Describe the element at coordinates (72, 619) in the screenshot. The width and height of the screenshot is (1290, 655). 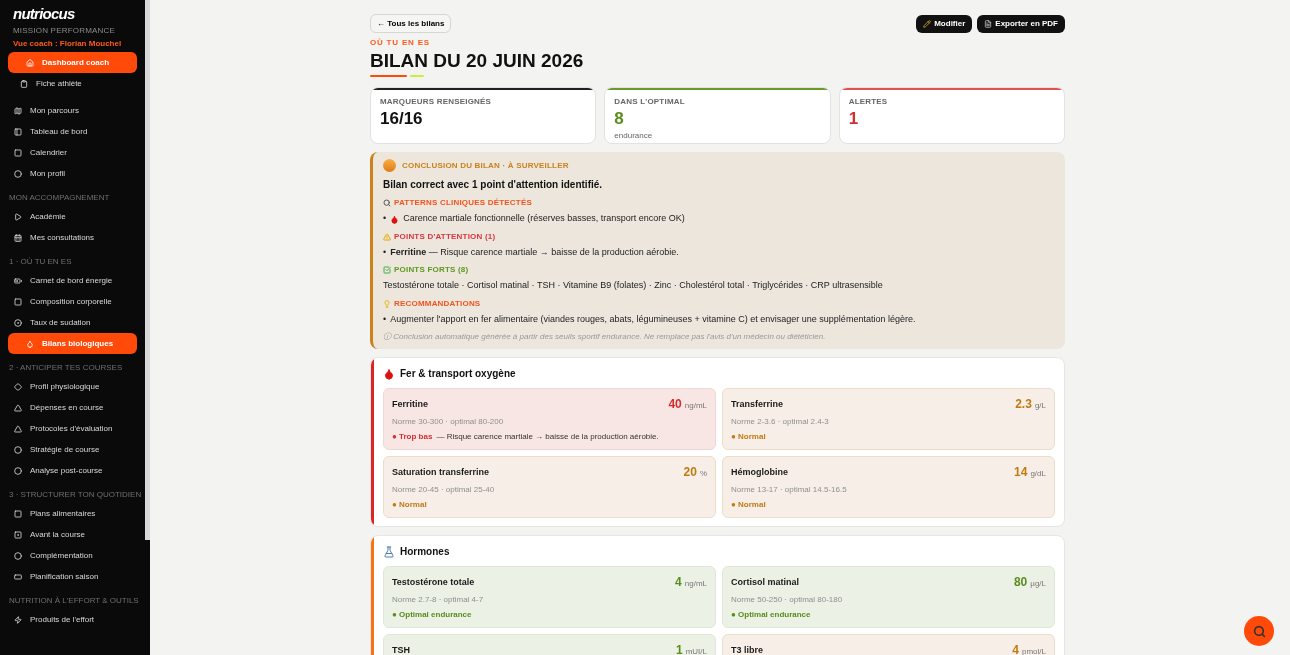
I see `sidebar-item: Produits de l'effort` at that location.